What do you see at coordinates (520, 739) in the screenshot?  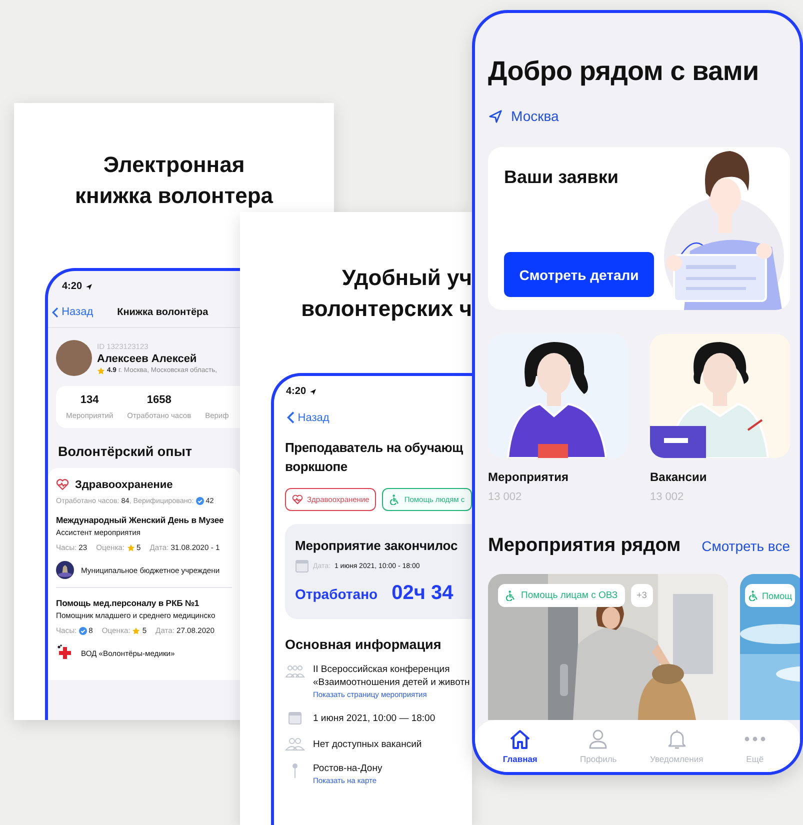 I see `home-icon` at bounding box center [520, 739].